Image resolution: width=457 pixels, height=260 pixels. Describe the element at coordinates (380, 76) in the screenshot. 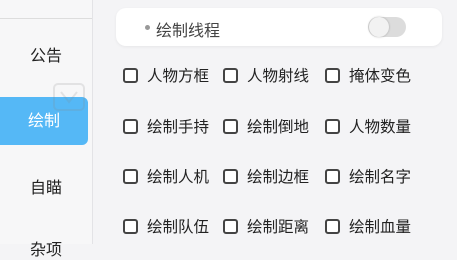

I see `option-label: 掩体变色` at that location.